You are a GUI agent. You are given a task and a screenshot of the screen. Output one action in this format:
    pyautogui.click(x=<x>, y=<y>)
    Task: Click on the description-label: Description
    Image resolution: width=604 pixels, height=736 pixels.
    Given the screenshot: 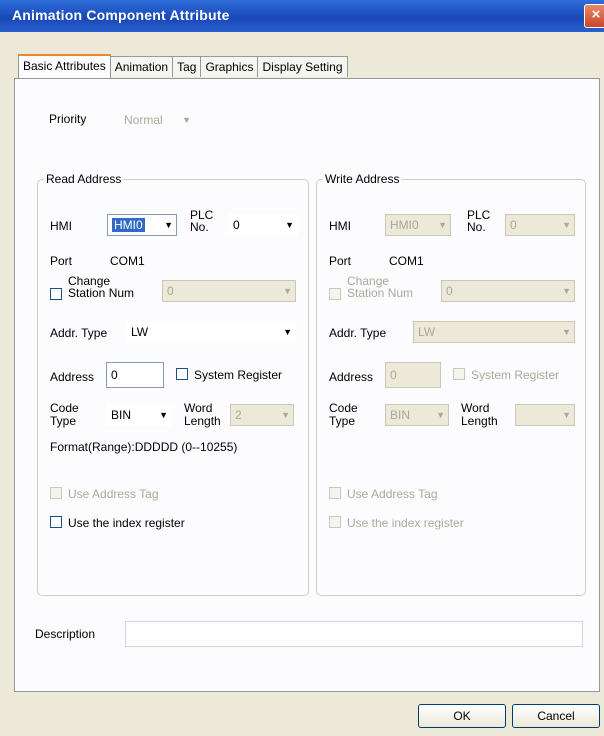 What is the action you would take?
    pyautogui.click(x=65, y=634)
    